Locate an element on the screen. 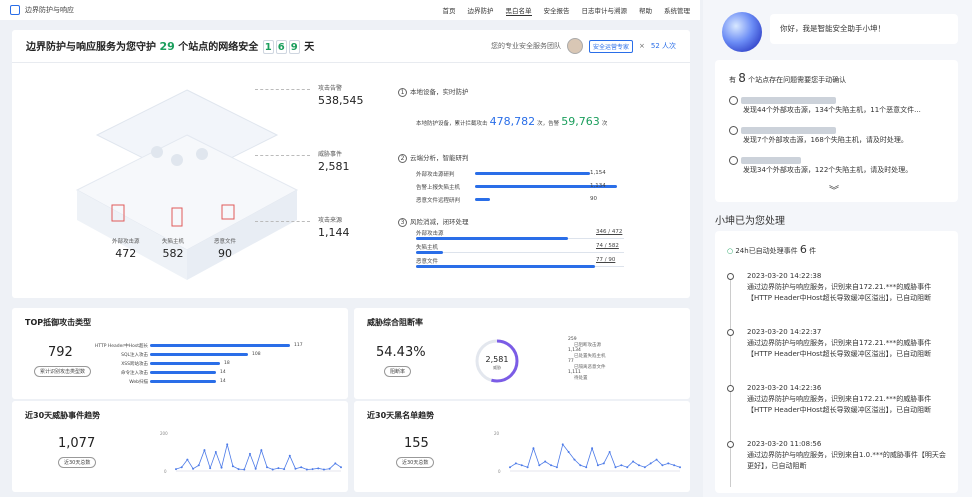 This screenshot has height=497, width=972. threat-trend-panel: 近30天威胁事件趋势 1,077 近30天总数 200 0 is located at coordinates (180, 446).